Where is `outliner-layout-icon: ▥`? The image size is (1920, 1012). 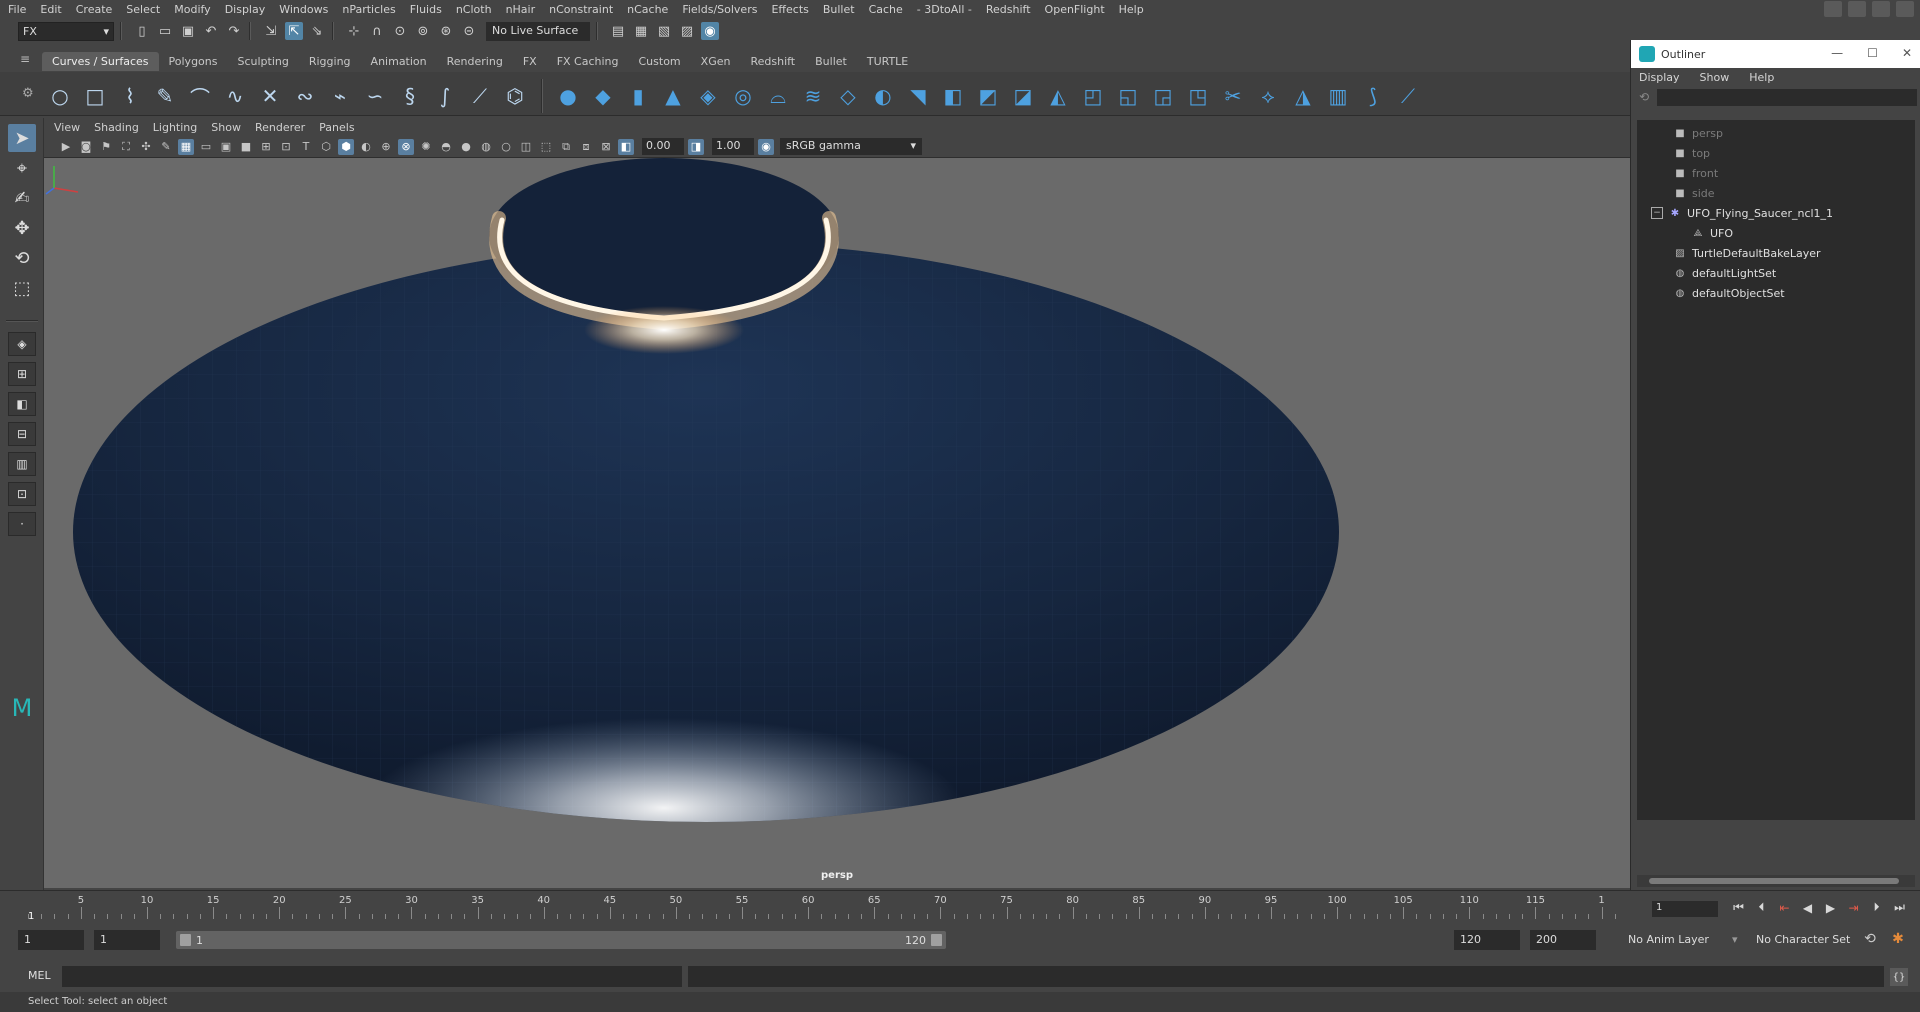
outliner-layout-icon: ▥ is located at coordinates (22, 464).